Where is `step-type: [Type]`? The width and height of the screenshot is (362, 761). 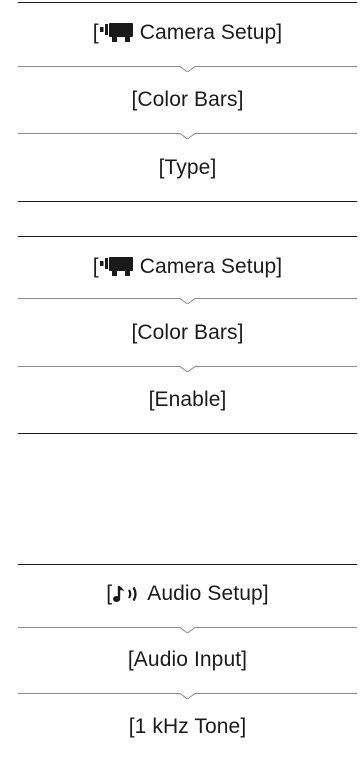 step-type: [Type] is located at coordinates (187, 168).